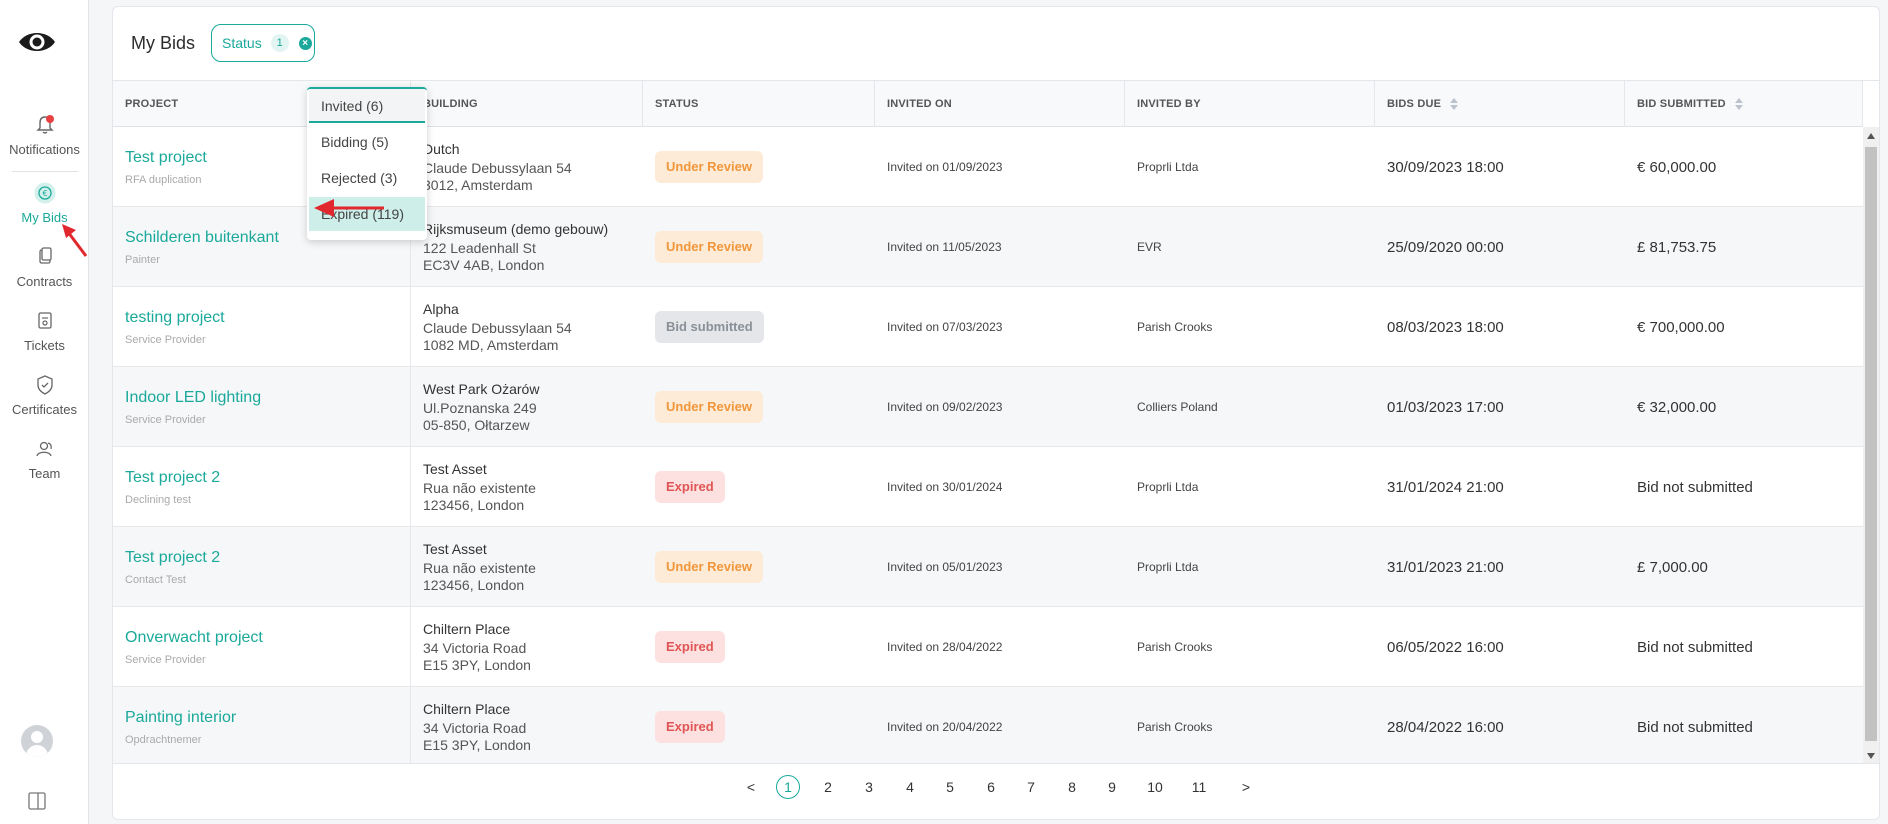 This screenshot has height=824, width=1888. Describe the element at coordinates (37, 42) in the screenshot. I see `eye-logo-icon` at that location.